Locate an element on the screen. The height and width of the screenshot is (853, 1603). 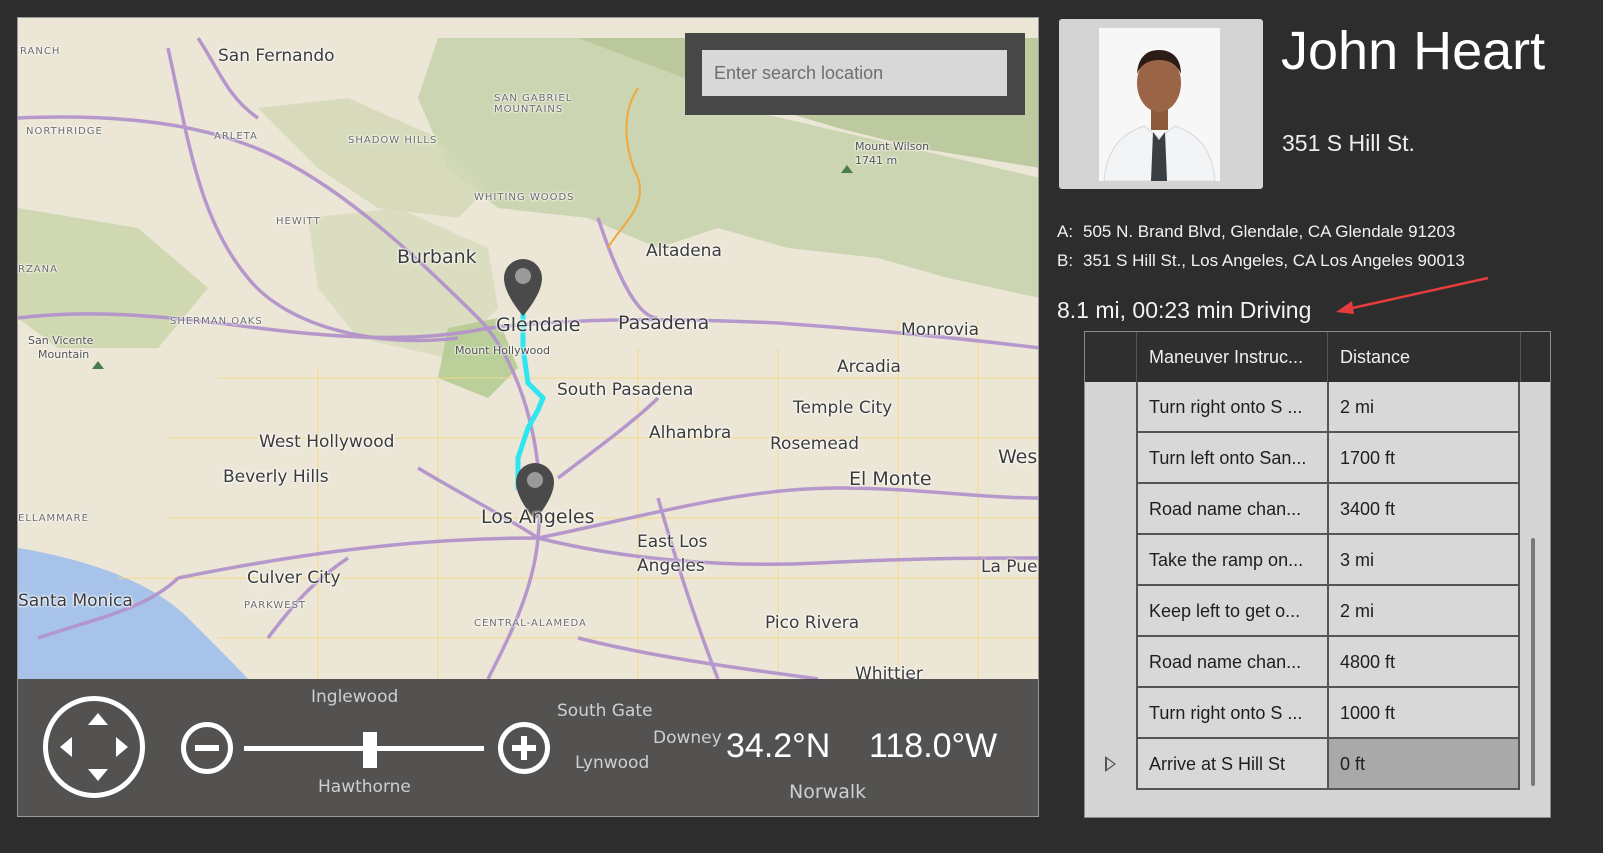
contact-name: John Heart is located at coordinates (1413, 51).